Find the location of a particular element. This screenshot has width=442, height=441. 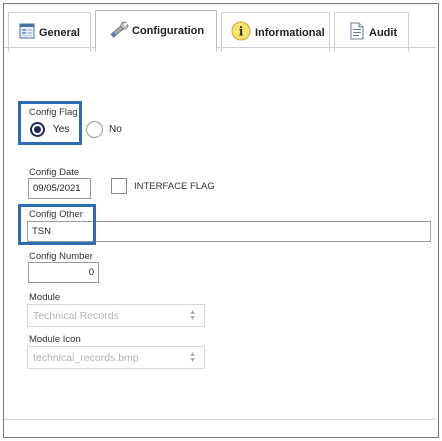

config-number-label: Config Number is located at coordinates (61, 256).